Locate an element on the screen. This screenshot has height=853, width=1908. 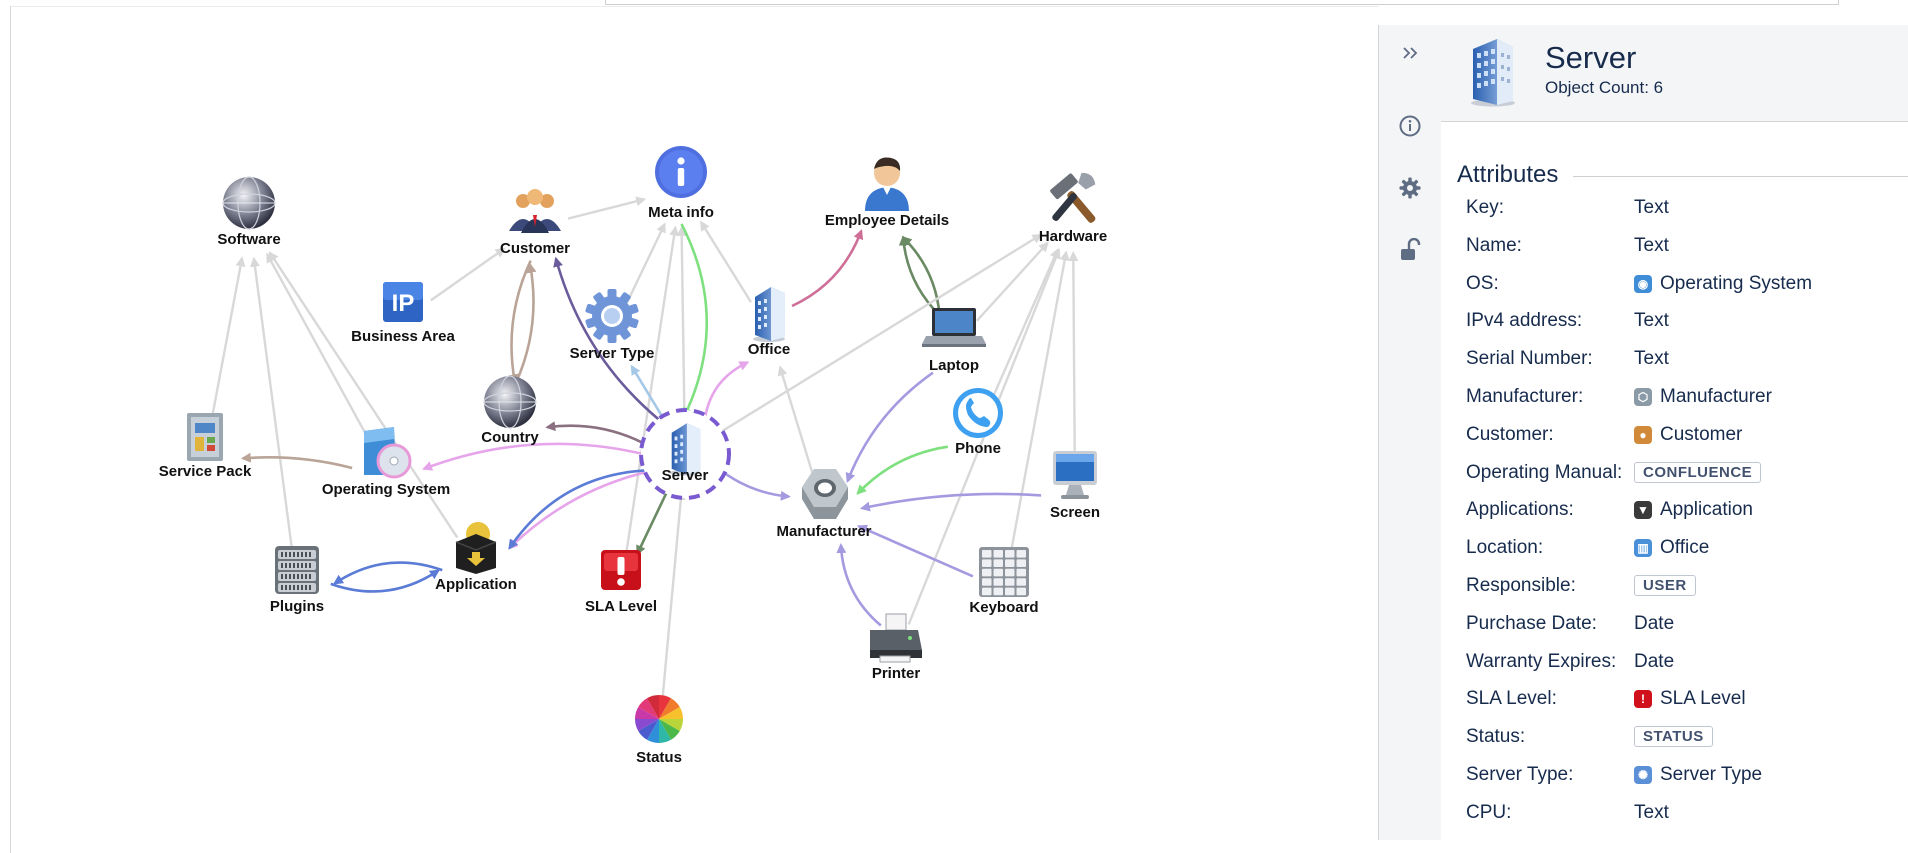
edge-status-to-server is located at coordinates (673, 596).